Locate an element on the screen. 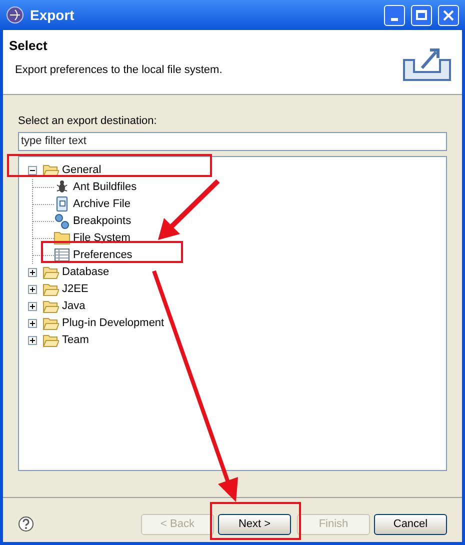 This screenshot has width=465, height=545. window-title: Export is located at coordinates (53, 15).